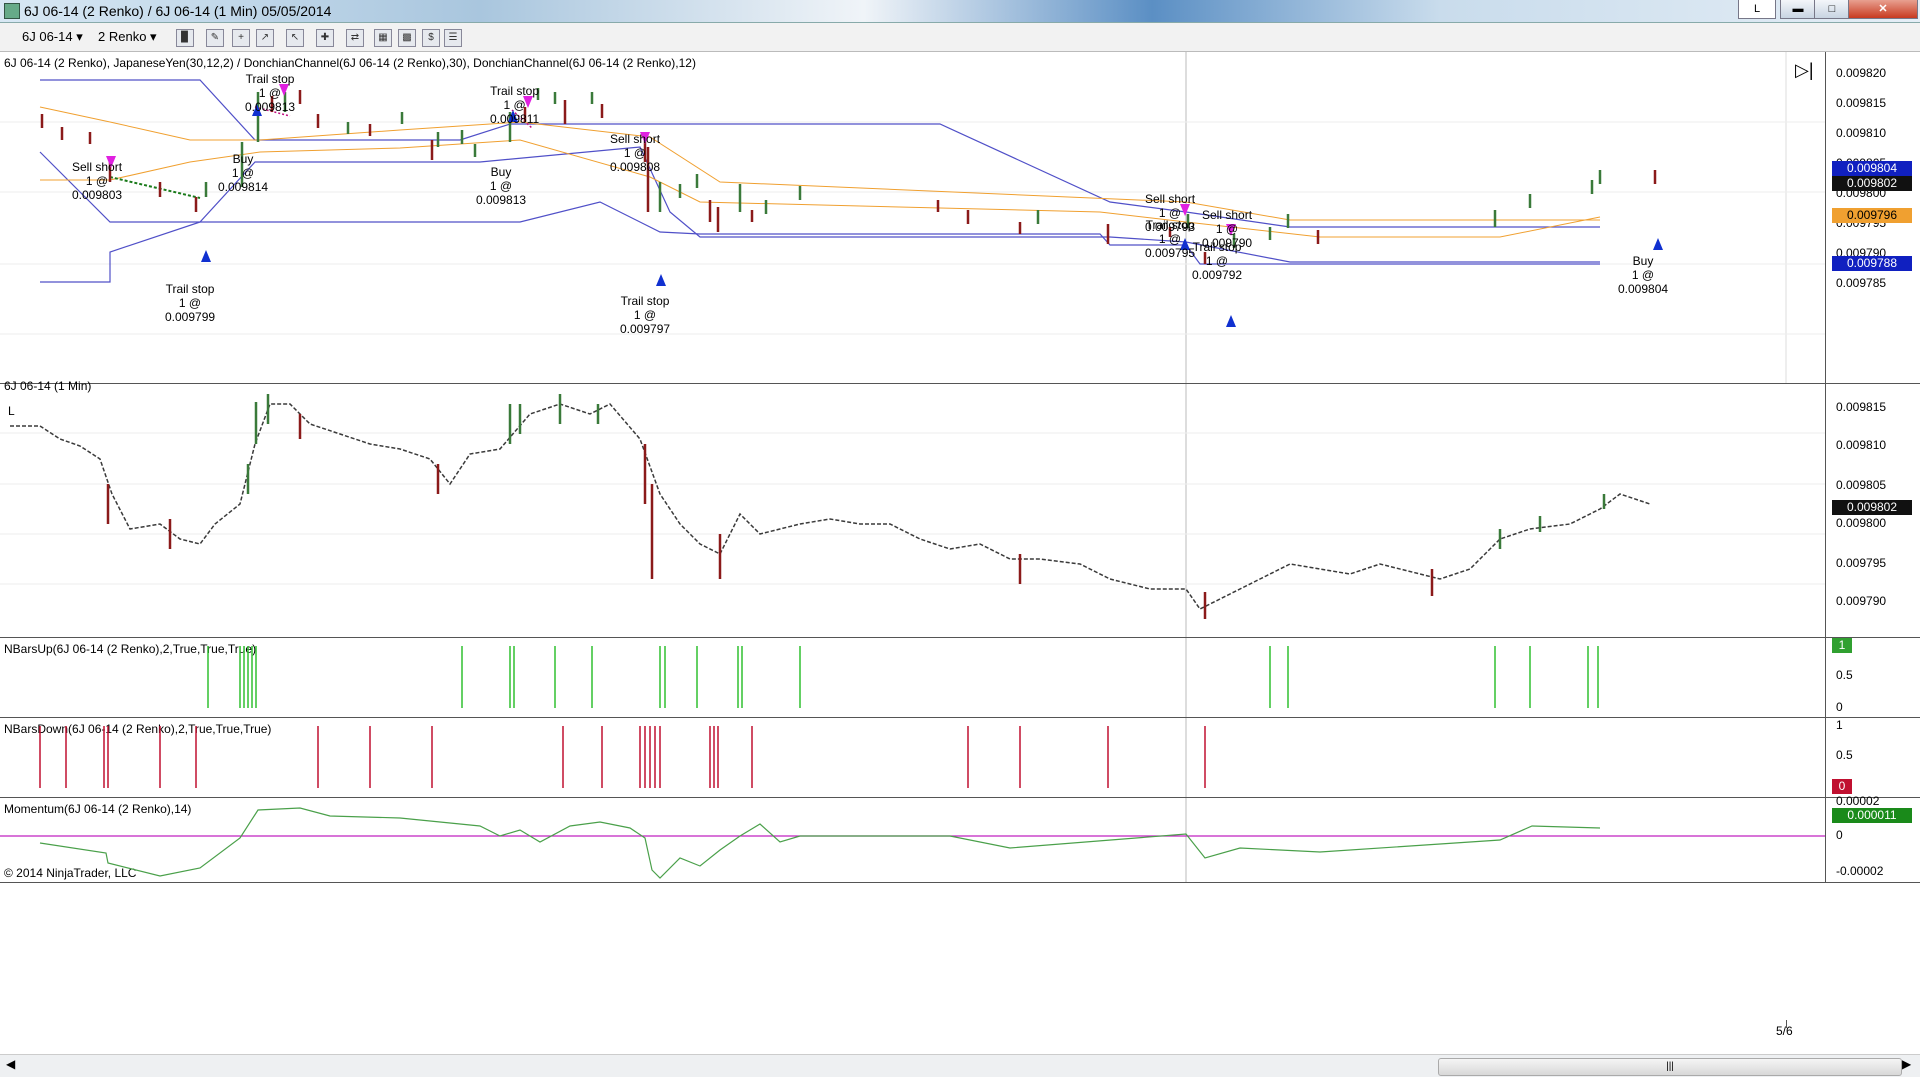  Describe the element at coordinates (431, 38) in the screenshot. I see `dollar-icon: $` at that location.